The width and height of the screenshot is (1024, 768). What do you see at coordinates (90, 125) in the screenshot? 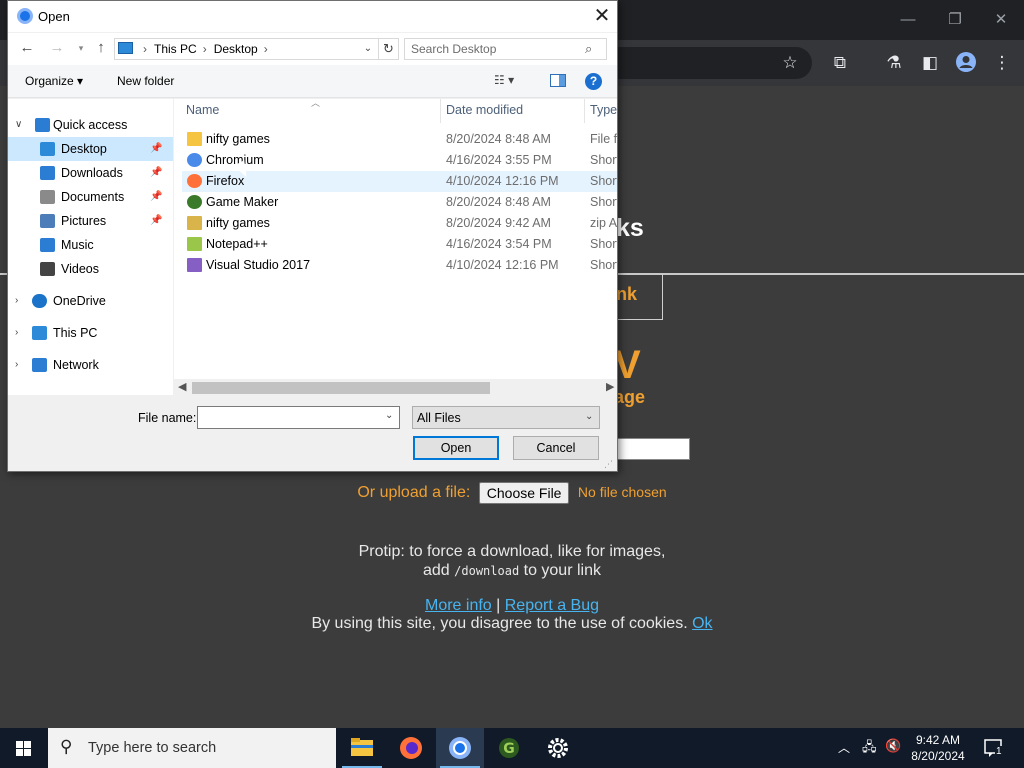
I see `nav-item-quick-access: ∨ Quick access` at bounding box center [90, 125].